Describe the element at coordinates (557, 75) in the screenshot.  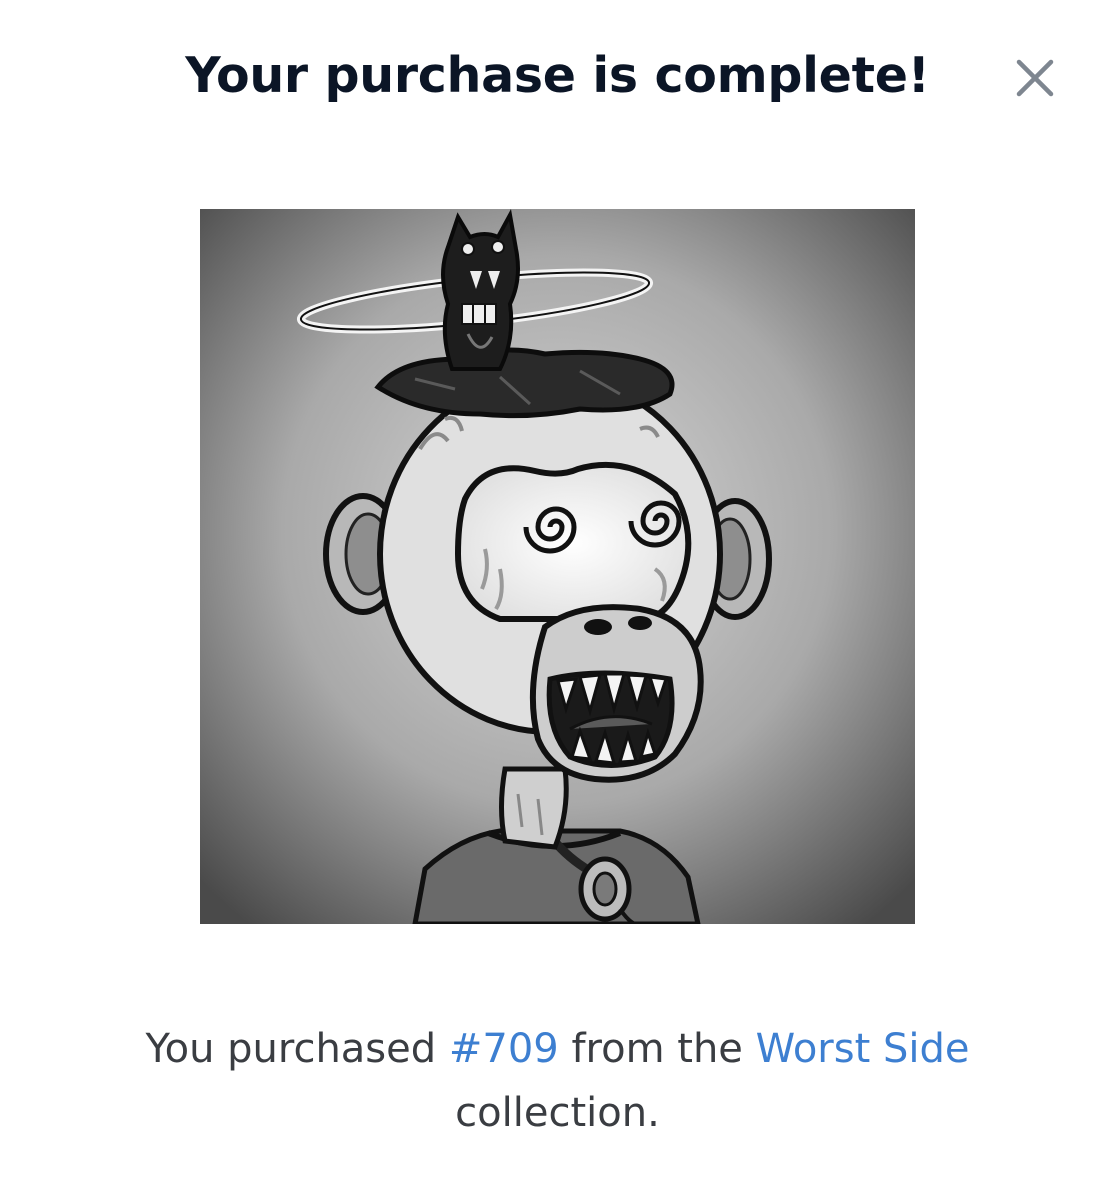
I see `modal-title: Your purchase is complete!` at that location.